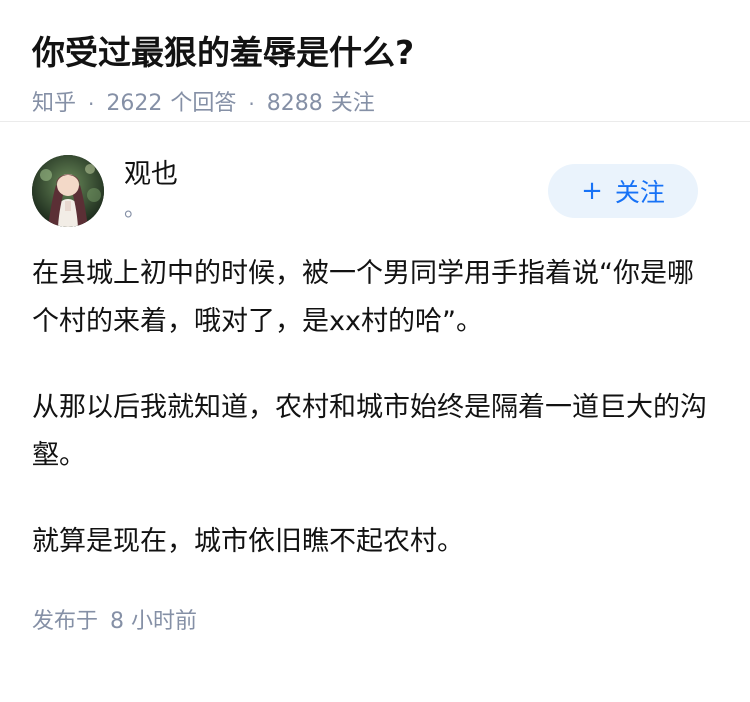 This screenshot has width=750, height=702. What do you see at coordinates (154, 621) in the screenshot?
I see `publish-time-value: 8 小时前` at bounding box center [154, 621].